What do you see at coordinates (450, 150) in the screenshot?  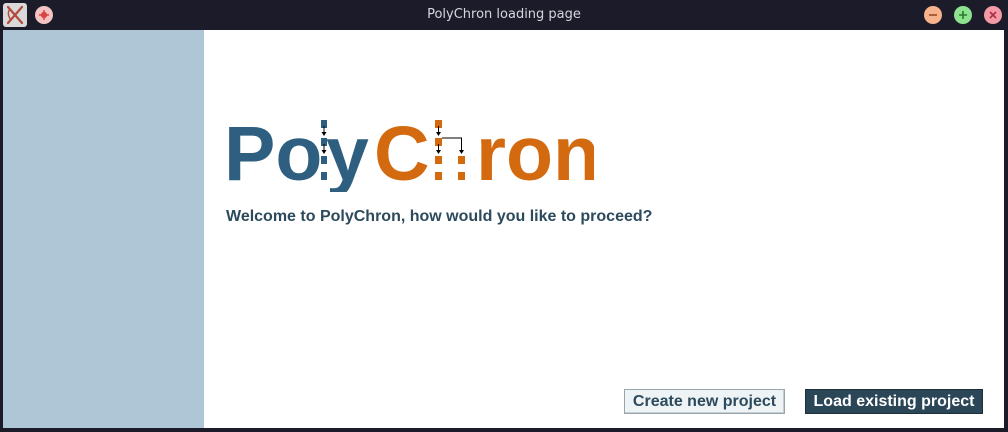 I see `logo-h-graph-icon` at bounding box center [450, 150].